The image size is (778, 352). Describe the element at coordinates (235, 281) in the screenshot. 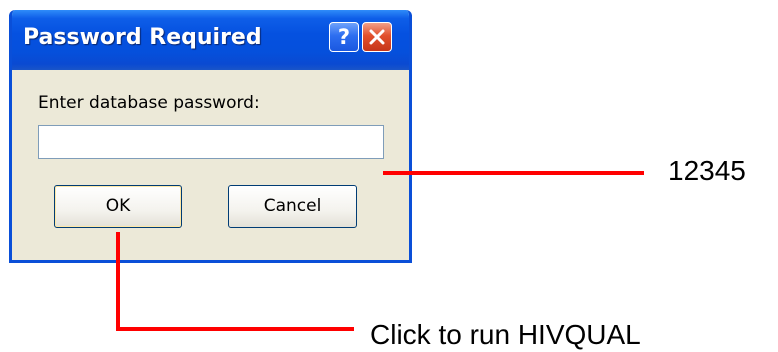

I see `ok-callout-line` at that location.